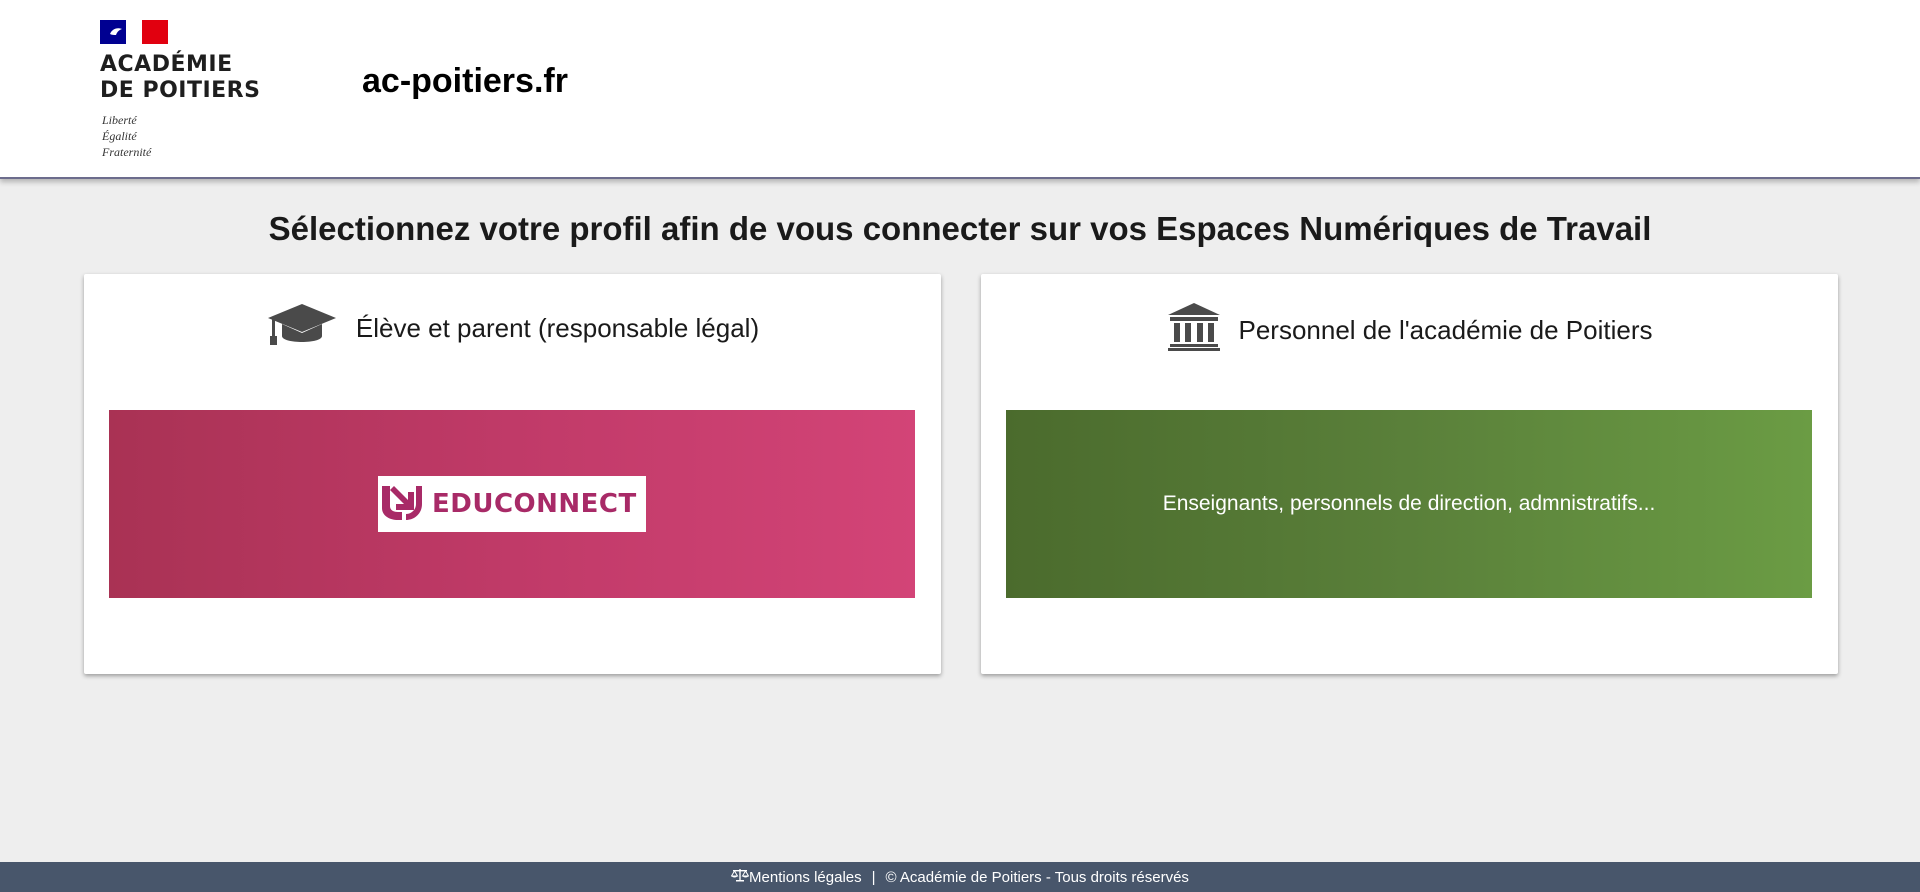 The image size is (1920, 892). I want to click on logo-line-1: ACADÉMIE, so click(166, 64).